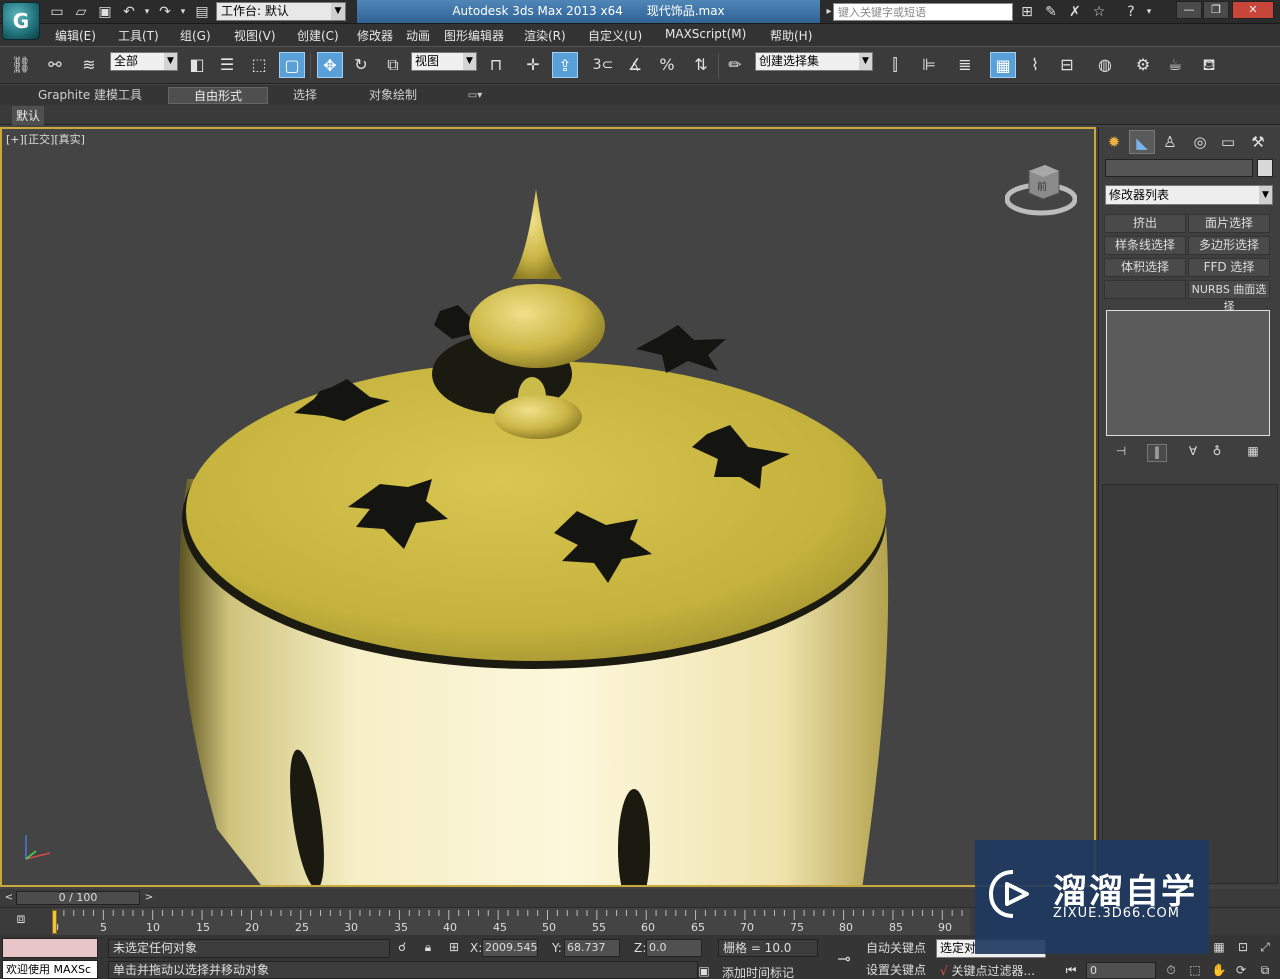 The width and height of the screenshot is (1280, 979). I want to click on menu-modifiers: 修改器, so click(375, 35).